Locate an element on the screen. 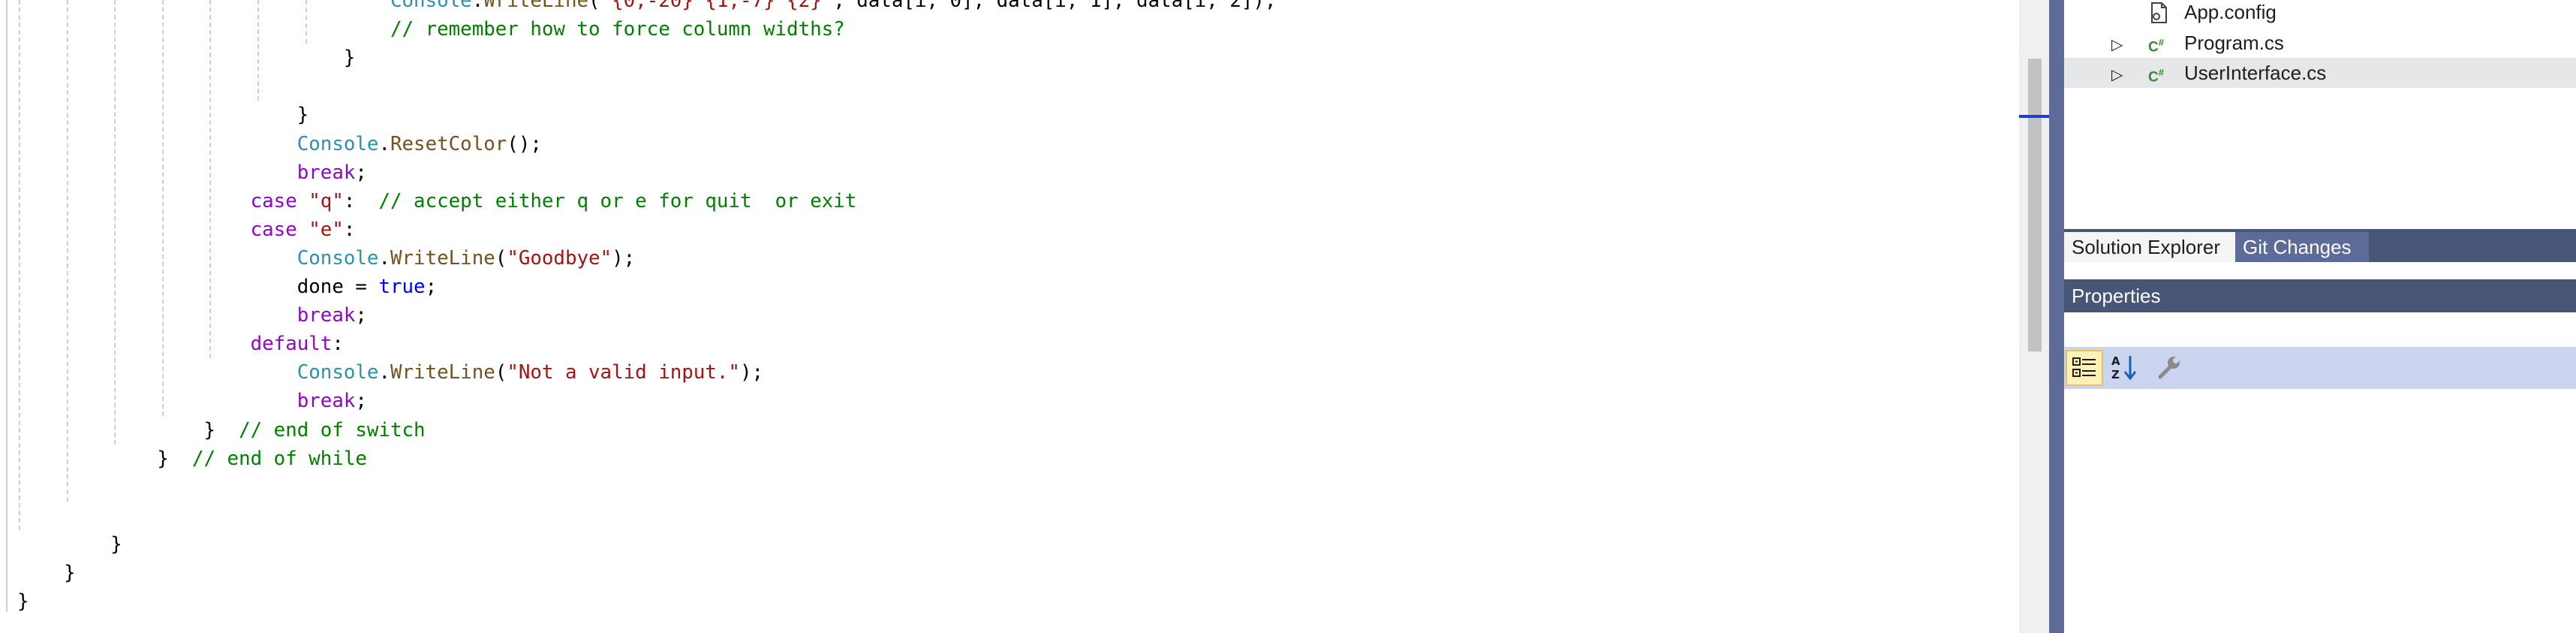  code-line: done = true; is located at coordinates (227, 287).